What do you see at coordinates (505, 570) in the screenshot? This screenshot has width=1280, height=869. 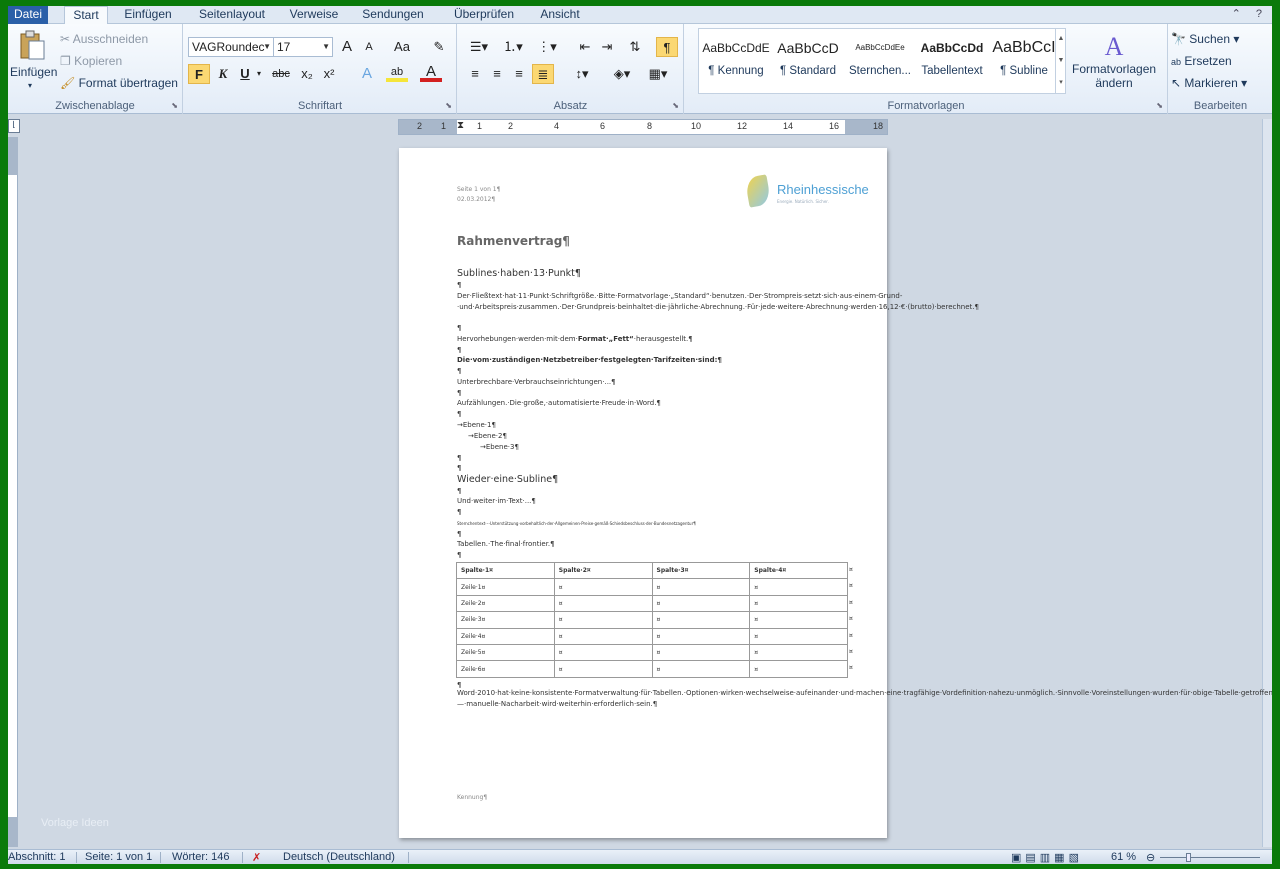 I see `table-header-cell: Spalte·1¤` at bounding box center [505, 570].